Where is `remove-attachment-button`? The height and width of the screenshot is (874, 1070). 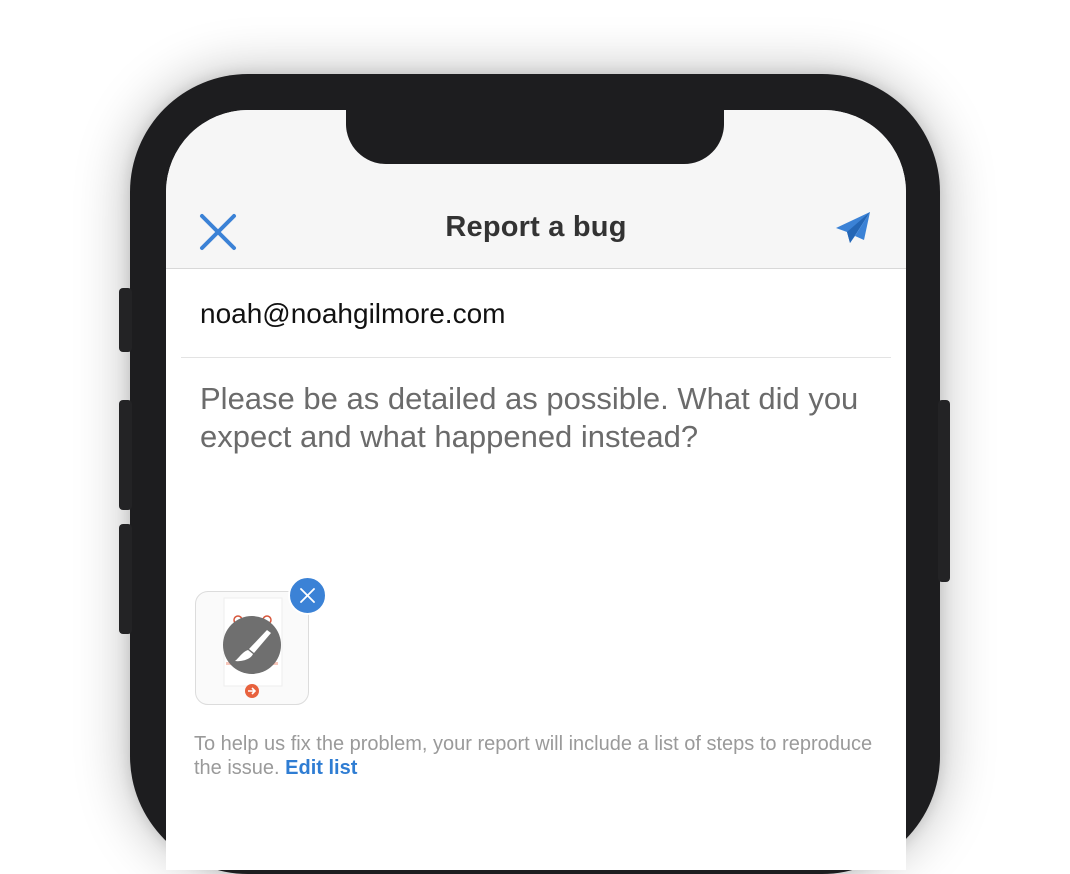
remove-attachment-button is located at coordinates (307, 595).